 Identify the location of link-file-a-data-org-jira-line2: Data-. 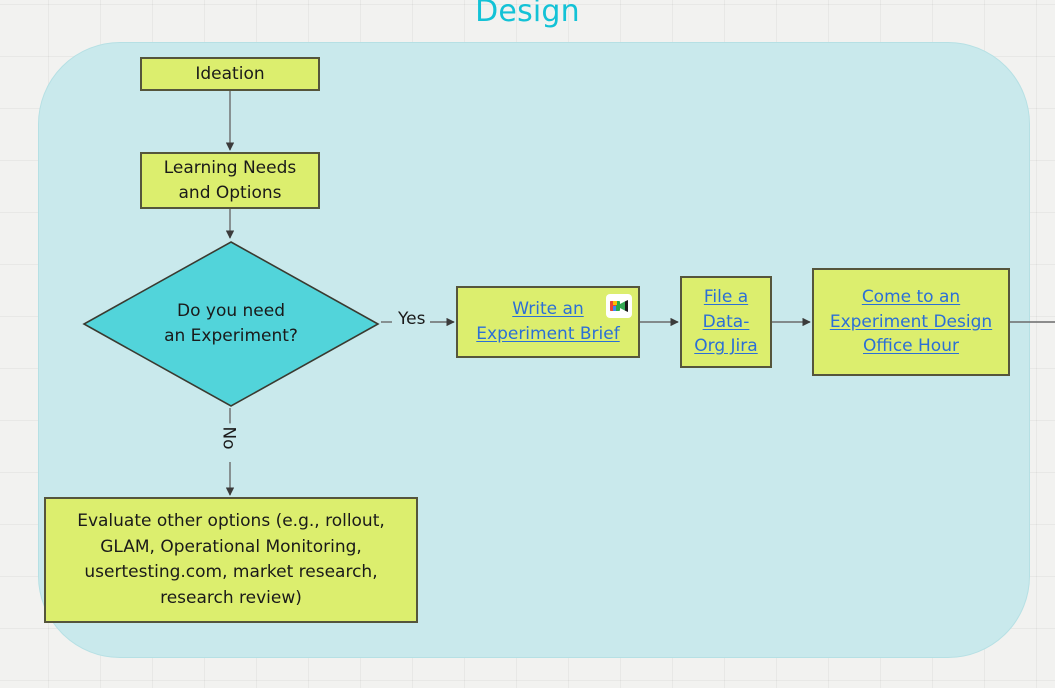
(726, 322).